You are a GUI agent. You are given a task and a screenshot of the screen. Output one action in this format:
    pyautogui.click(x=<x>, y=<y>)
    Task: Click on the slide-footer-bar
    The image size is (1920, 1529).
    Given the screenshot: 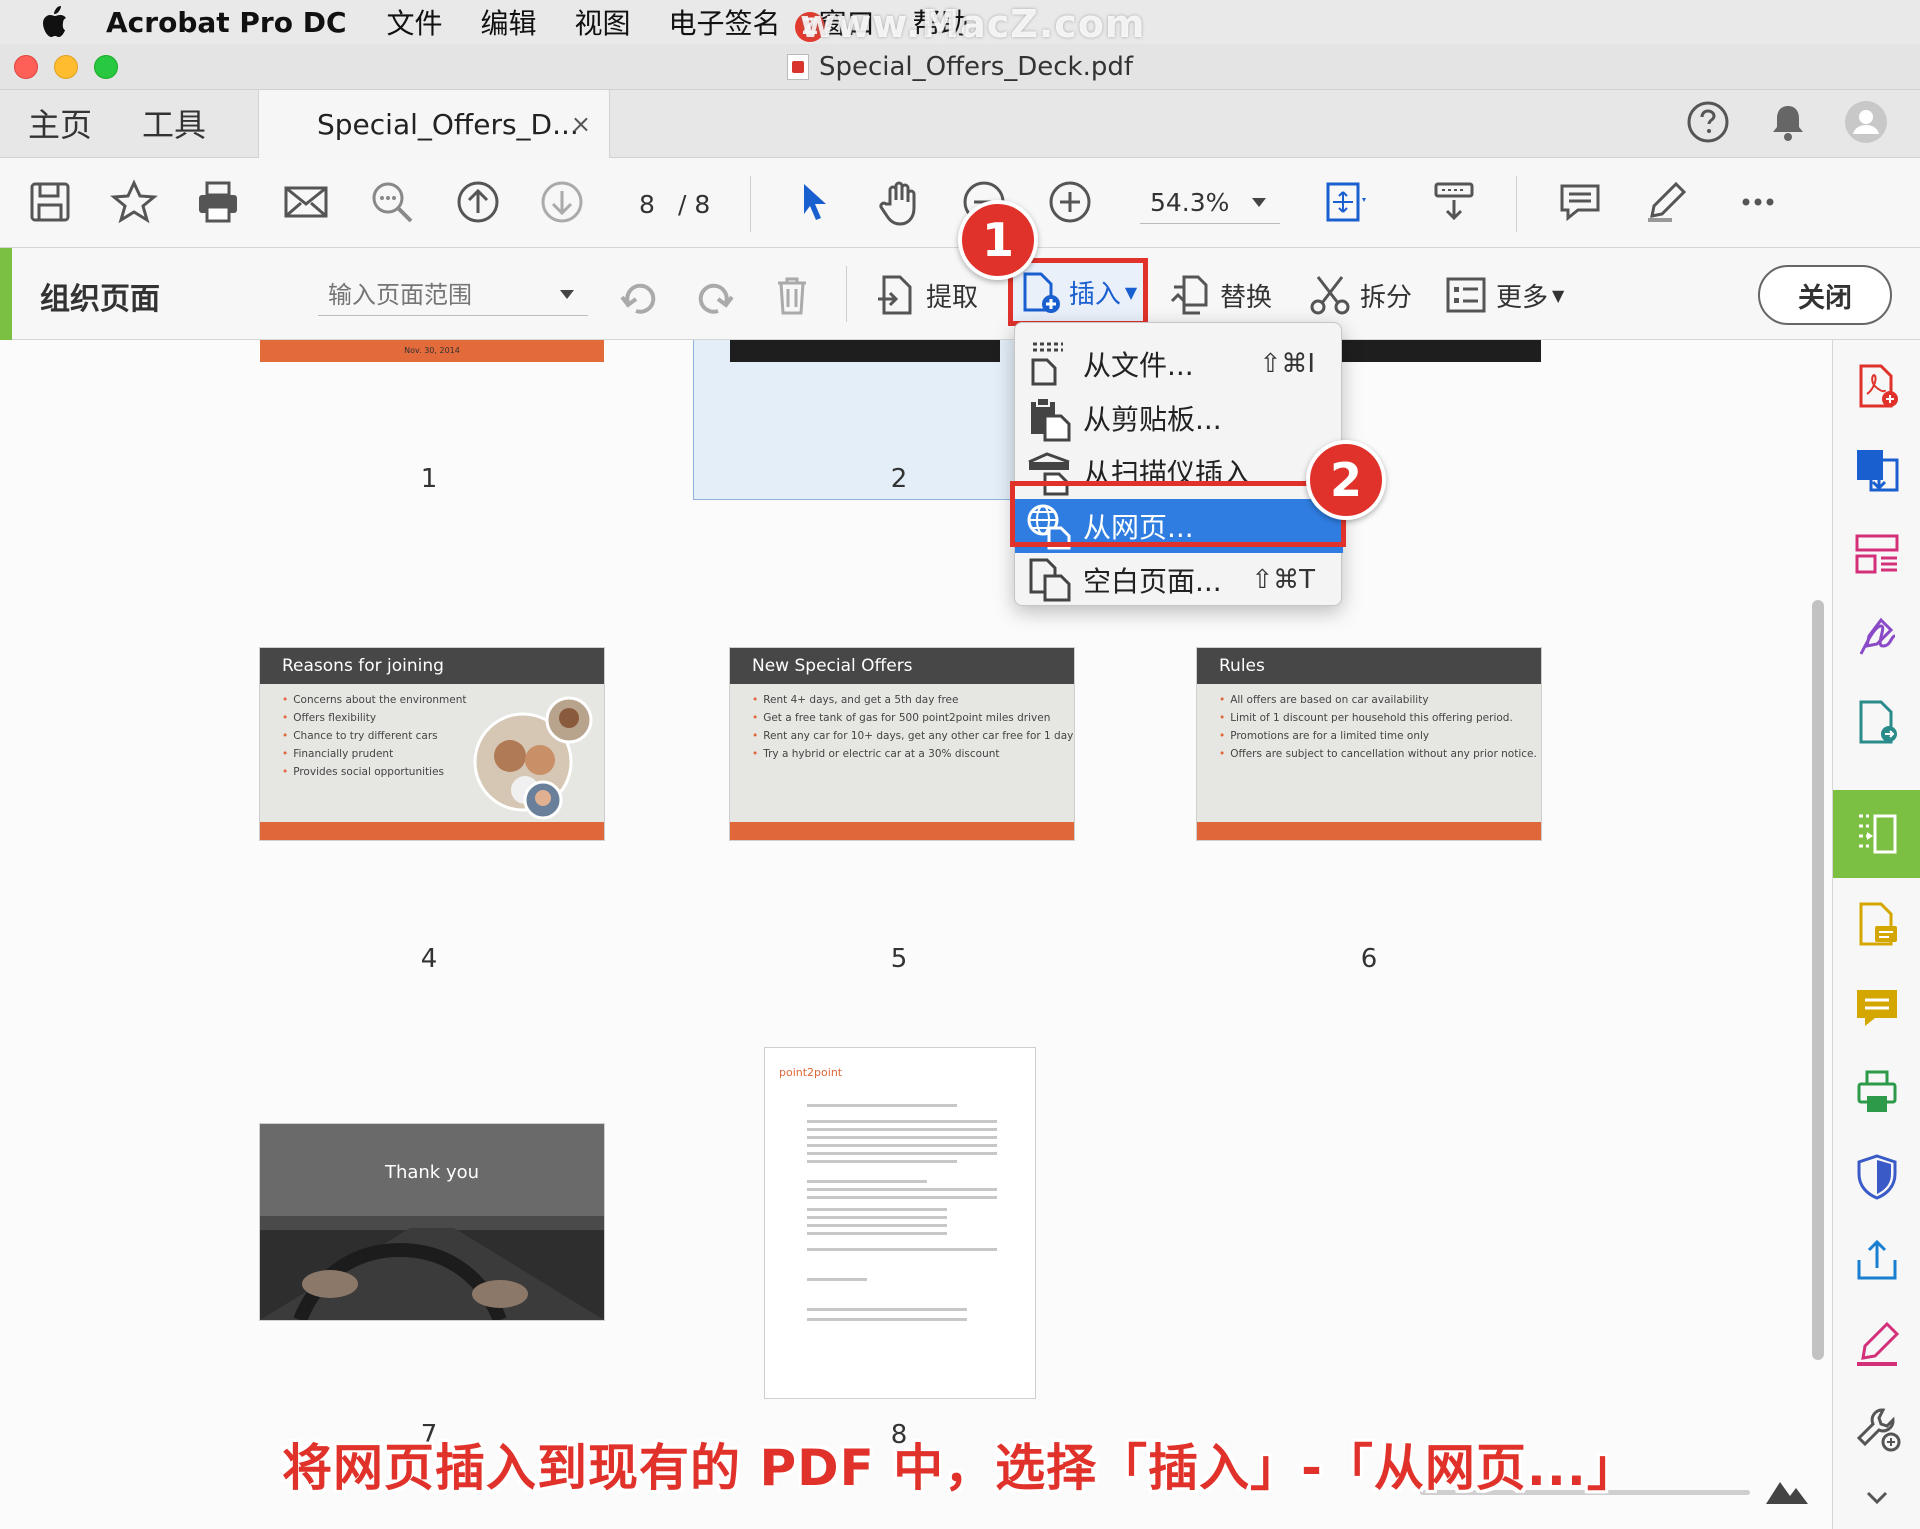 What is the action you would take?
    pyautogui.click(x=432, y=831)
    